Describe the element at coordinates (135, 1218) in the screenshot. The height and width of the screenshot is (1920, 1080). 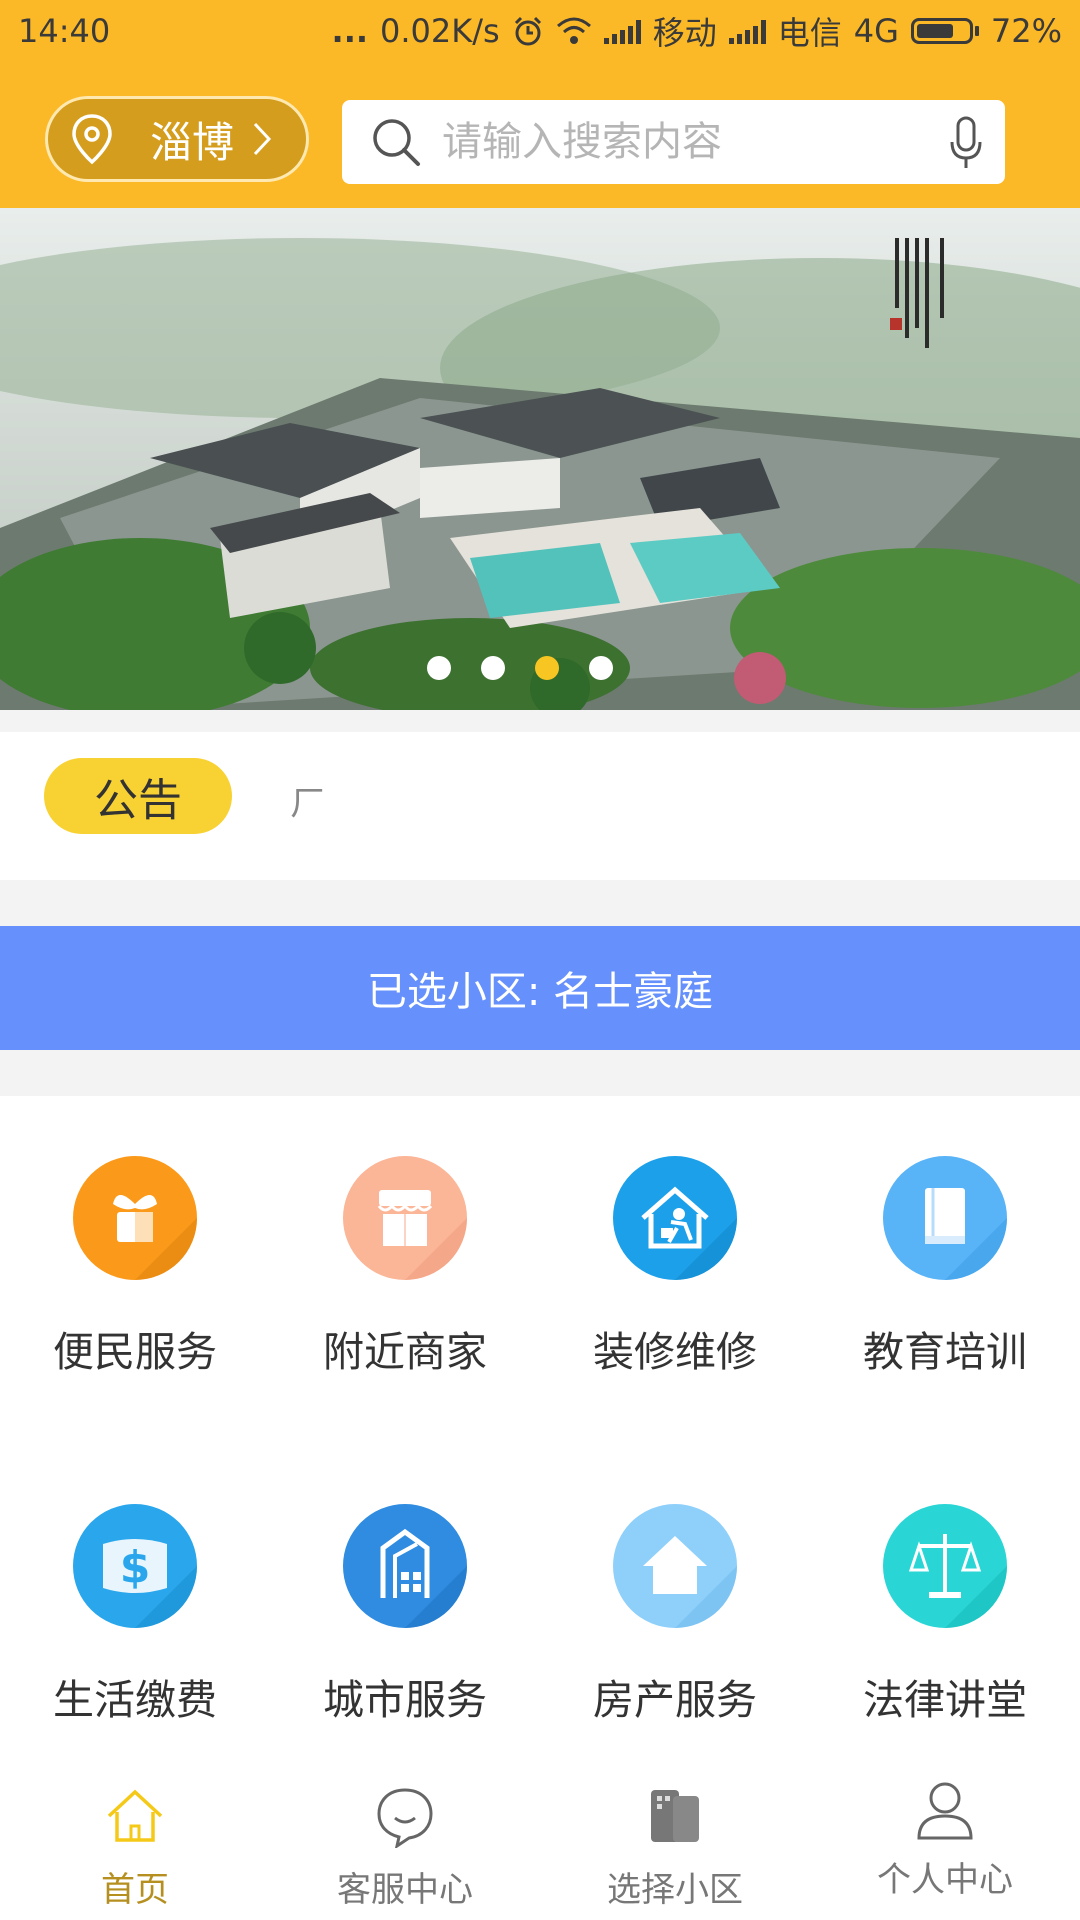
I see `sprout-icon` at that location.